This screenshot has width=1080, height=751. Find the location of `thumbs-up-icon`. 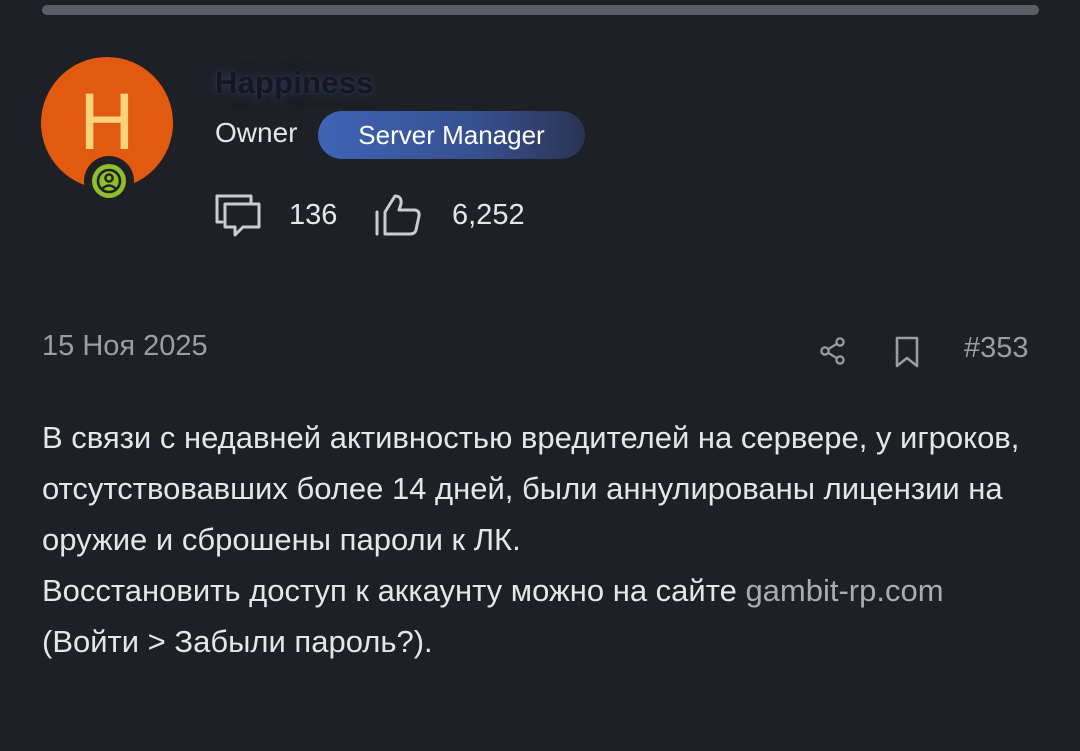

thumbs-up-icon is located at coordinates (398, 215).